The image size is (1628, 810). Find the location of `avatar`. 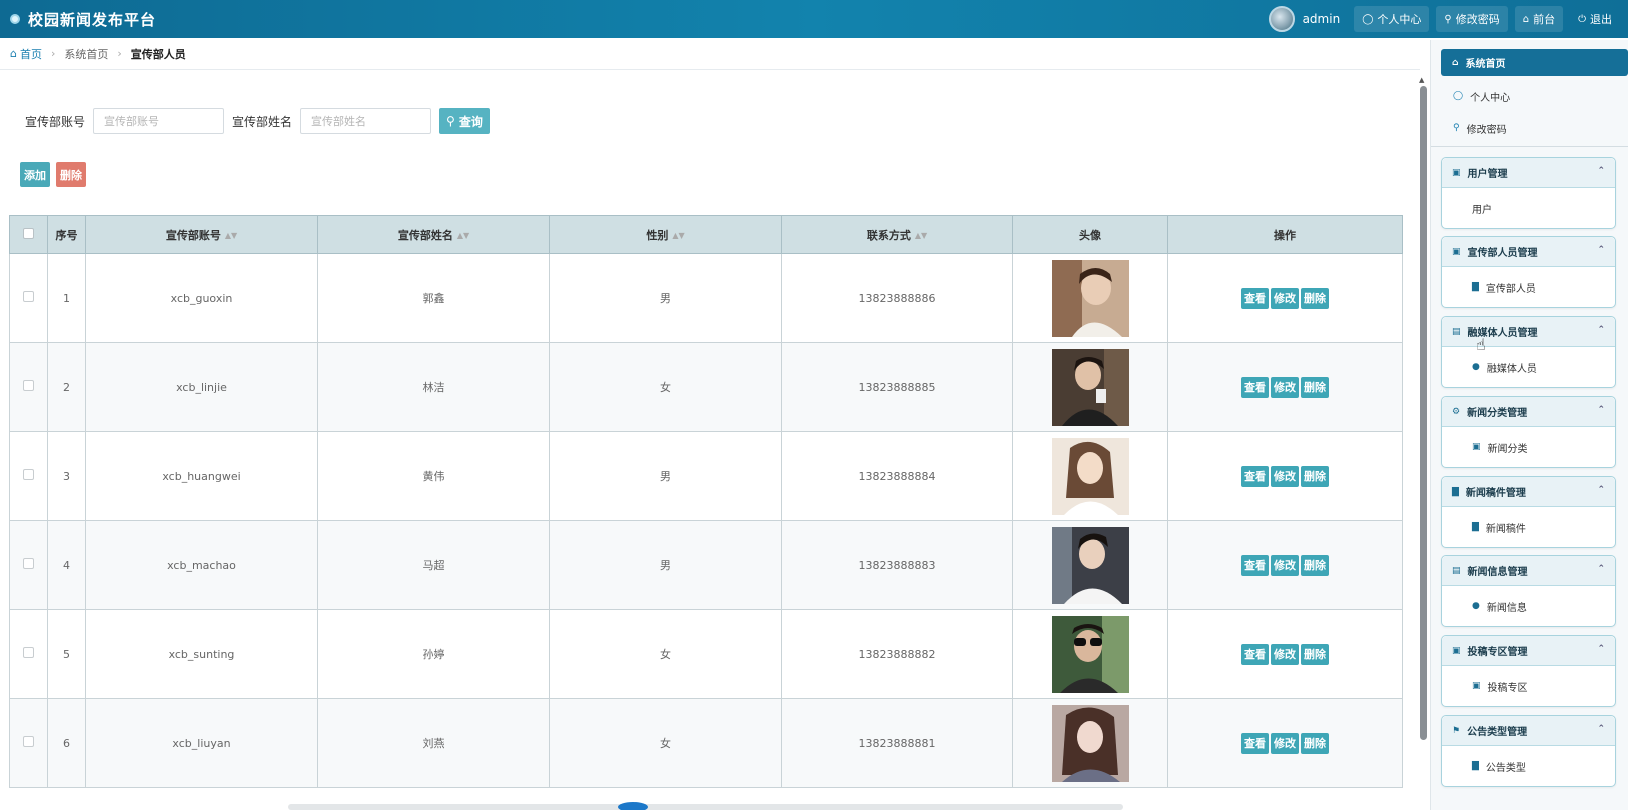

avatar is located at coordinates (1281, 19).